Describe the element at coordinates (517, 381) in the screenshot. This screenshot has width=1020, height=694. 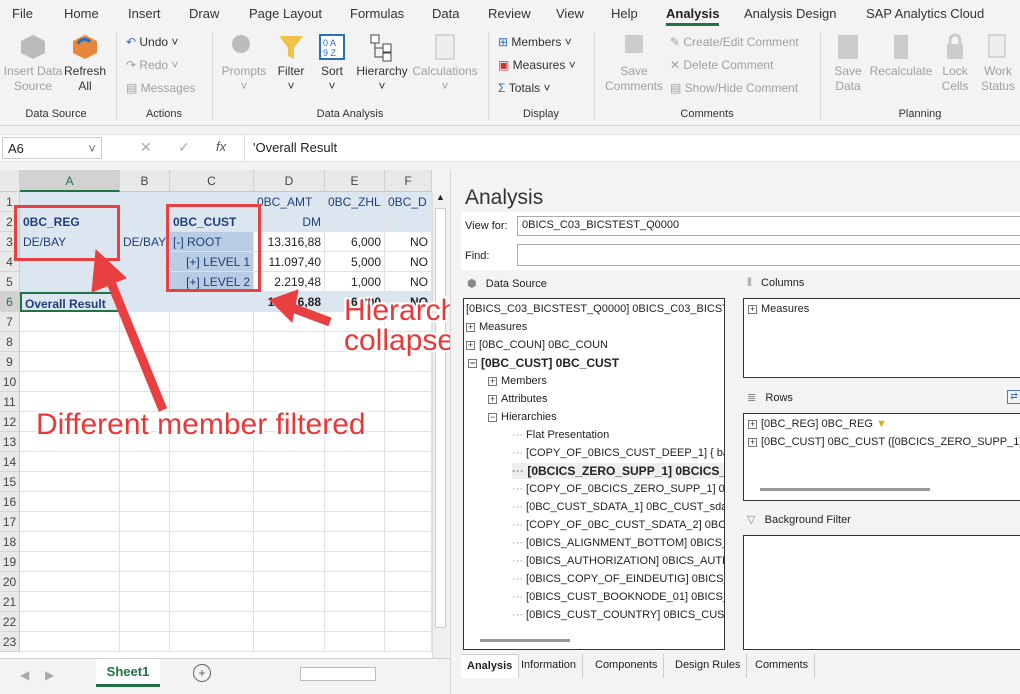
I see `tree-item: + Members` at that location.